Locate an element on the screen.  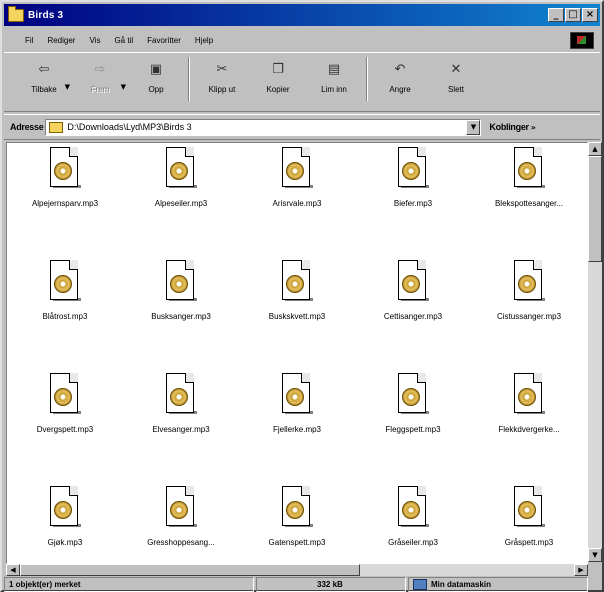
scroll-up-button: ▲ is located at coordinates (595, 149).